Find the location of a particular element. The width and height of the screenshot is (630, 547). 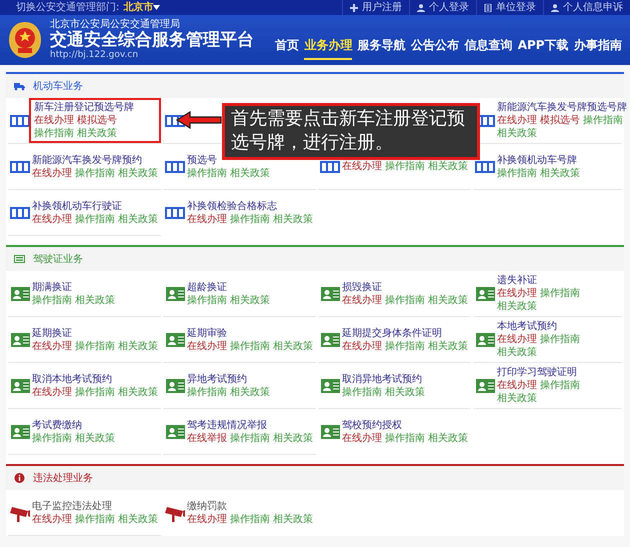

action-link: 在线举报 is located at coordinates (207, 438).